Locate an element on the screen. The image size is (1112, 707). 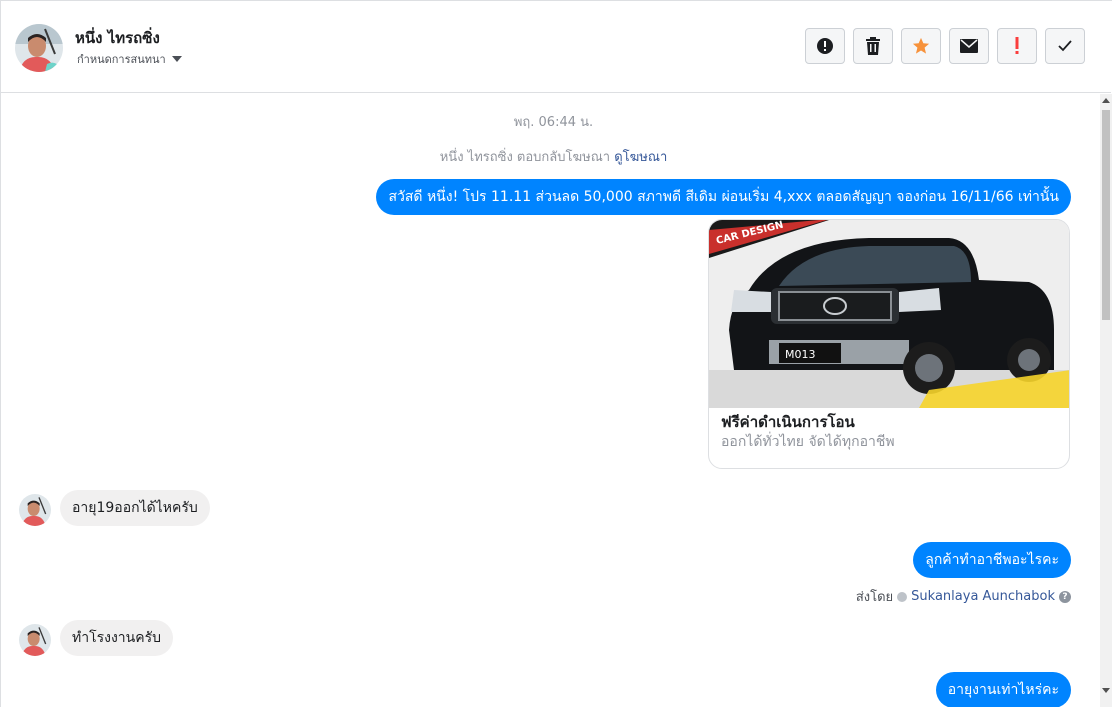
caret-down-icon is located at coordinates (176, 59).